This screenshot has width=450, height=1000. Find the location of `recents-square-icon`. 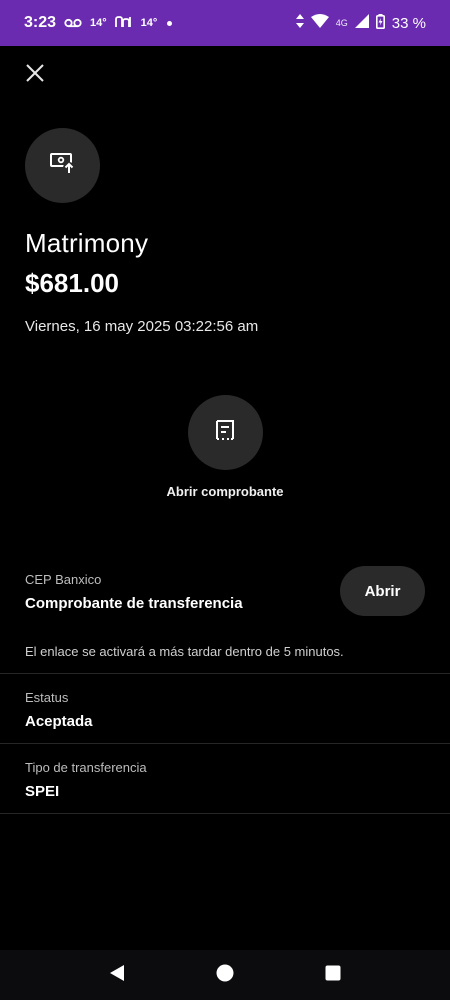

recents-square-icon is located at coordinates (333, 975).